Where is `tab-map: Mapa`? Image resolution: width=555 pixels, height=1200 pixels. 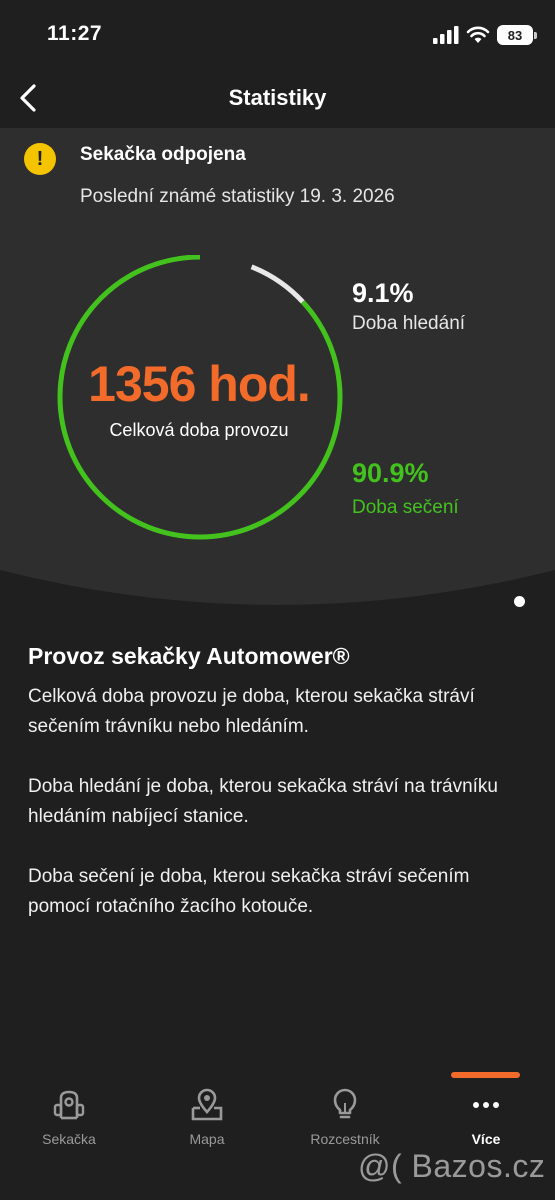 tab-map: Mapa is located at coordinates (207, 1120).